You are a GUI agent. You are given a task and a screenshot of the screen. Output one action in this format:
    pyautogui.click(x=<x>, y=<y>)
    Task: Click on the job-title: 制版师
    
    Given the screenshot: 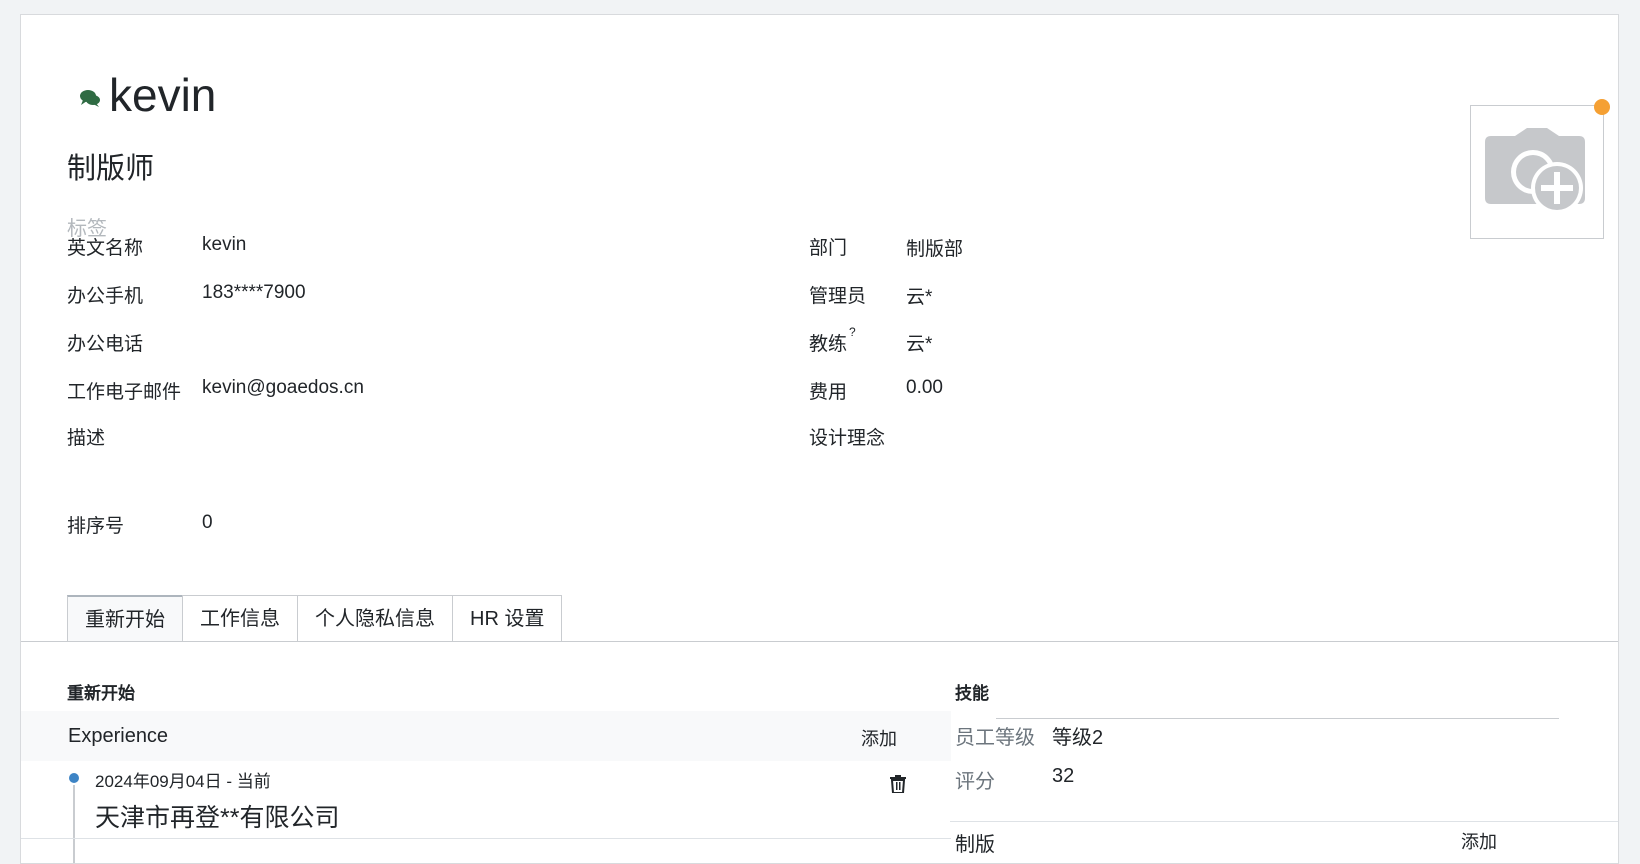 What is the action you would take?
    pyautogui.click(x=110, y=166)
    